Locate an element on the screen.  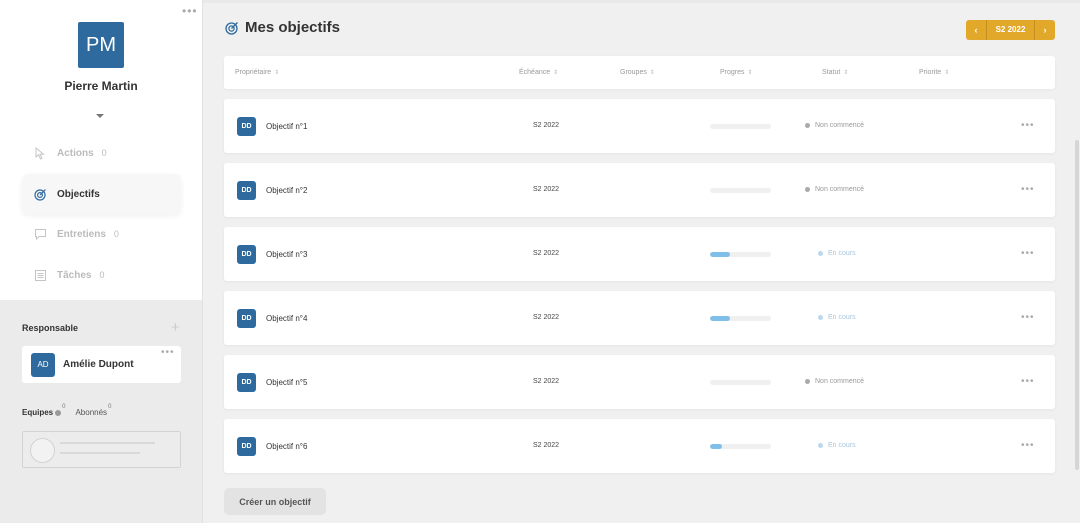
table-row: DD Objectif n°5 S2 2022 Non commencé ••• is located at coordinates (639, 382).